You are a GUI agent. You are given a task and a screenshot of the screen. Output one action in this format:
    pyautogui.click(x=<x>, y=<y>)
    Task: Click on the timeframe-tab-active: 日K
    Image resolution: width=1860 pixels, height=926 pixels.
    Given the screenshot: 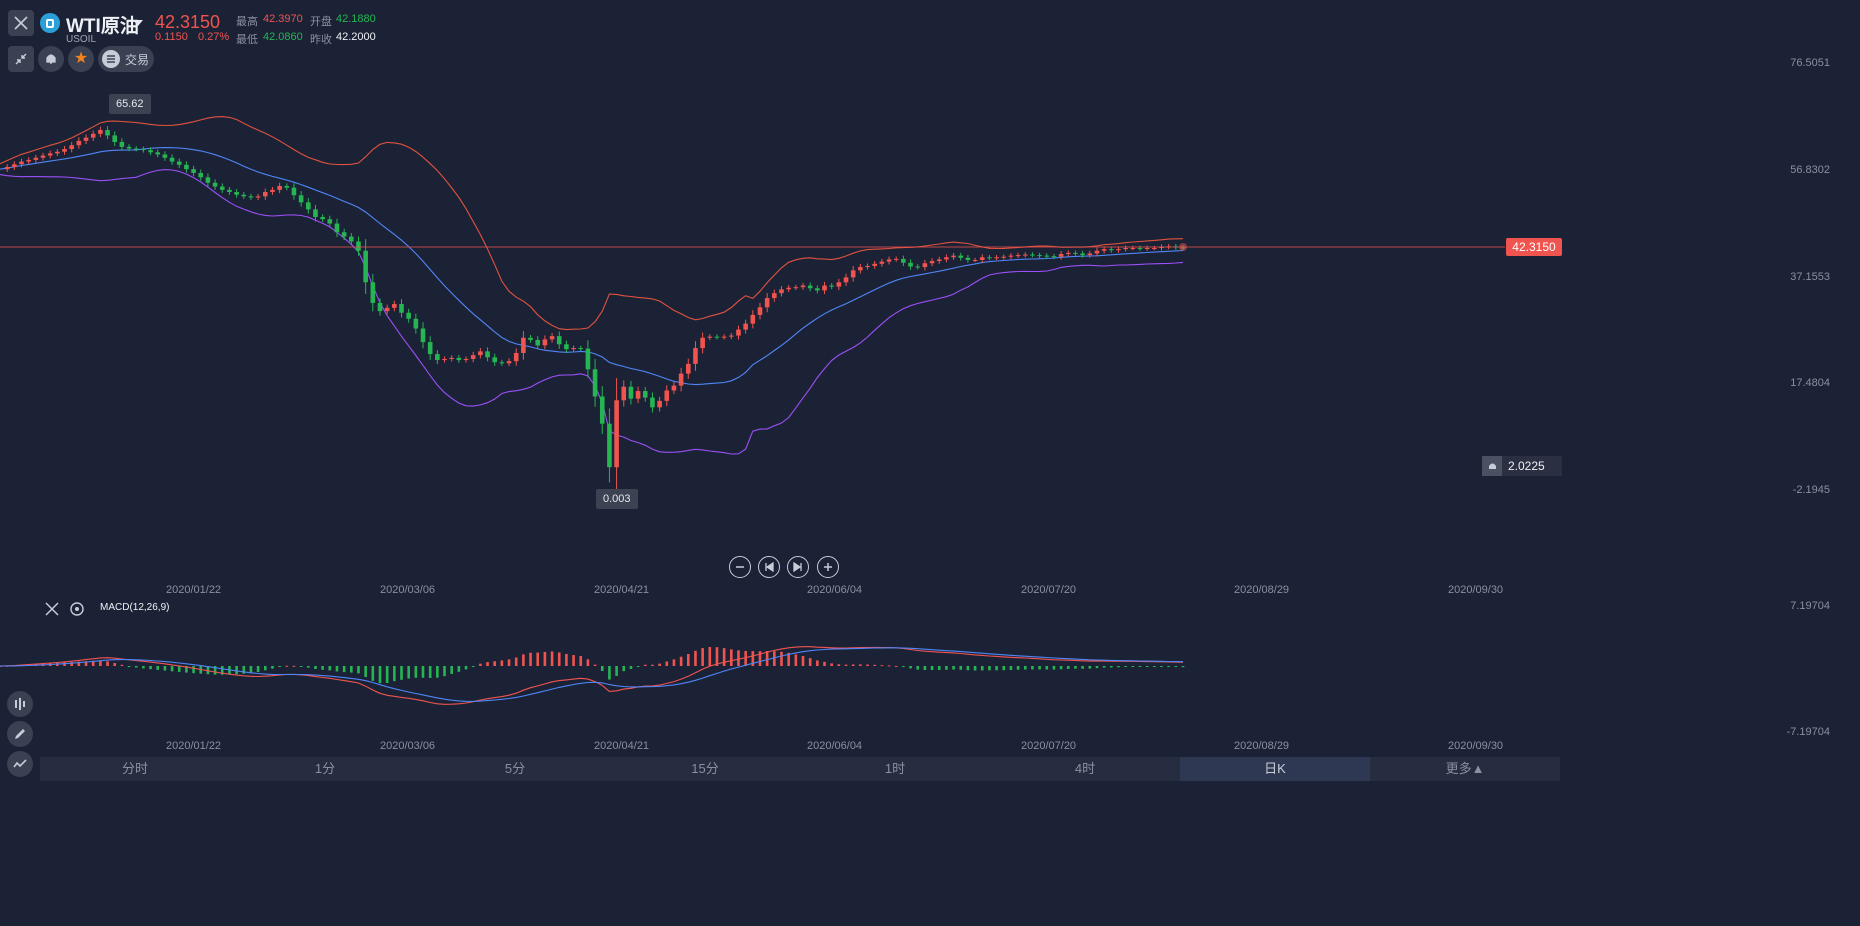 What is the action you would take?
    pyautogui.click(x=1275, y=769)
    